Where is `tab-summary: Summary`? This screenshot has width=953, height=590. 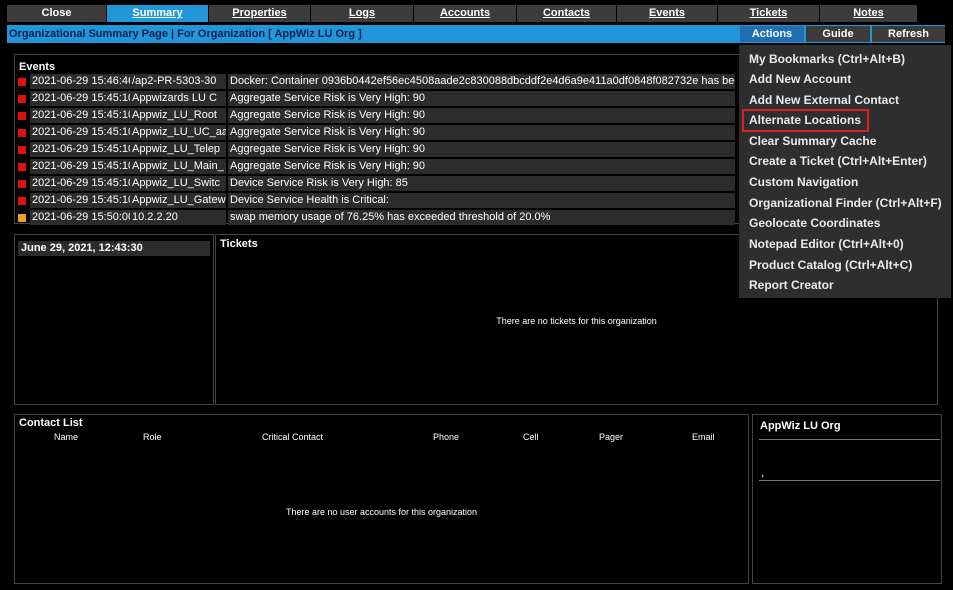 tab-summary: Summary is located at coordinates (158, 13).